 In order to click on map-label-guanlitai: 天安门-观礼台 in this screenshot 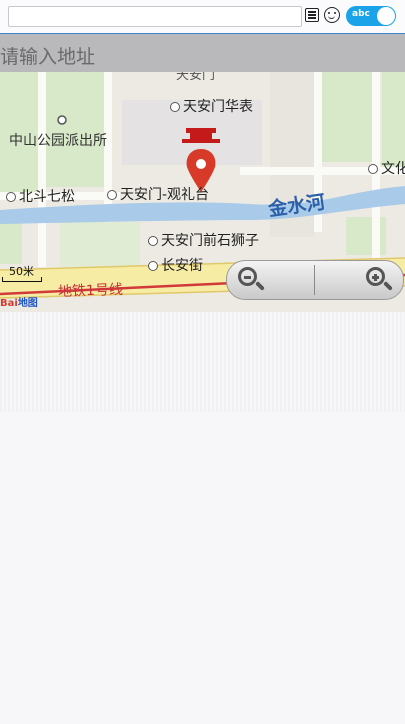, I will do `click(158, 194)`.